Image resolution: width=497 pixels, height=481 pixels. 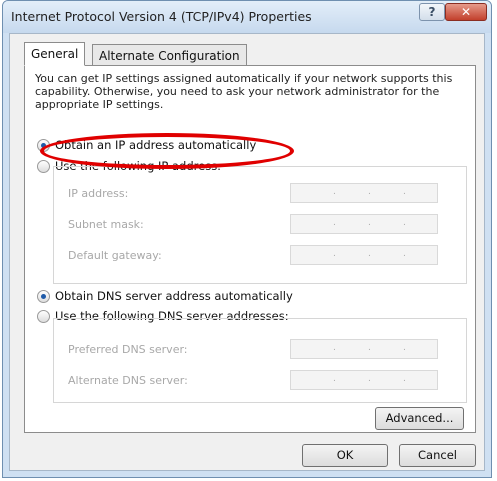 What do you see at coordinates (55, 54) in the screenshot?
I see `tab-general: General` at bounding box center [55, 54].